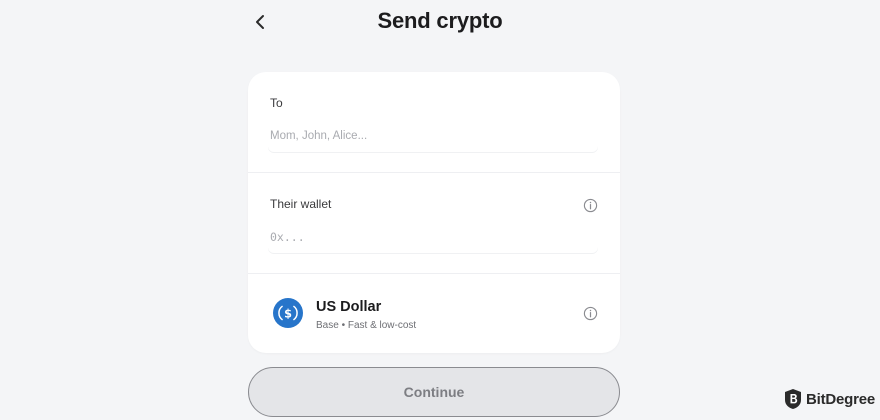  Describe the element at coordinates (793, 399) in the screenshot. I see `bitdegree-logo-icon` at that location.